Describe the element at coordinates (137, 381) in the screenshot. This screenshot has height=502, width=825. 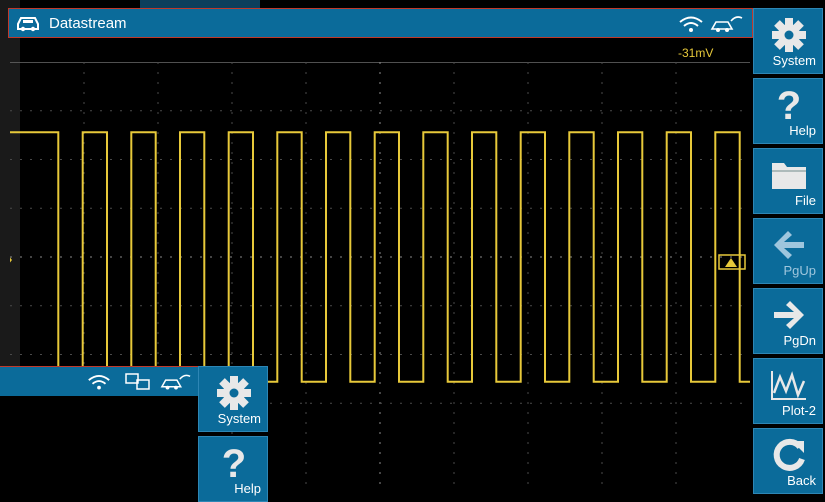
I see `network-icon` at that location.